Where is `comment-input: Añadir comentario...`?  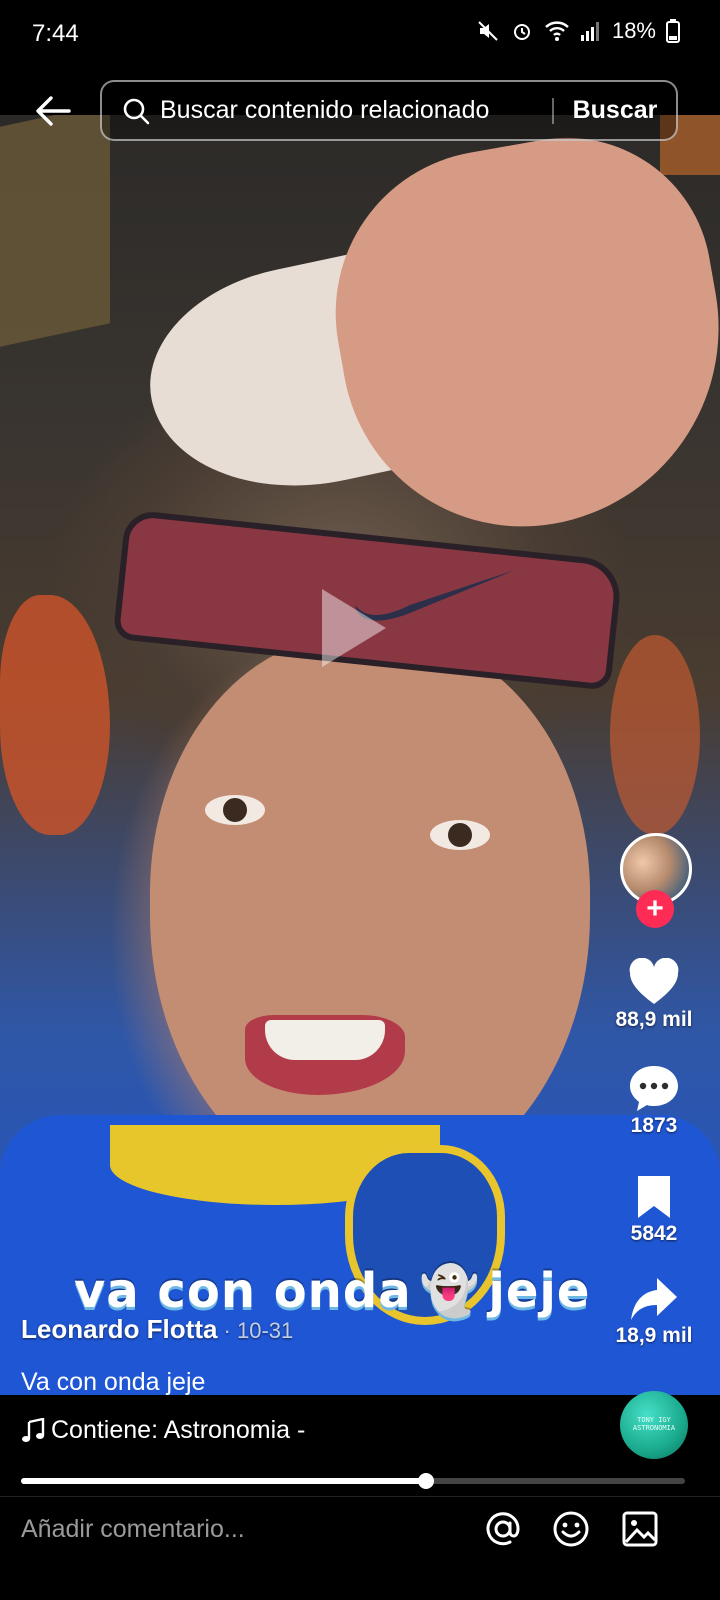
comment-input: Añadir comentario... is located at coordinates (133, 1529).